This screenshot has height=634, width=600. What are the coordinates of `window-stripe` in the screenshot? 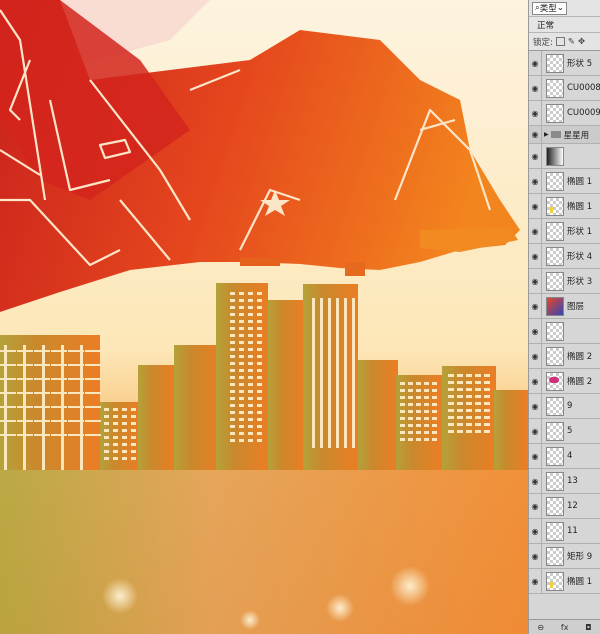 It's located at (337, 373).